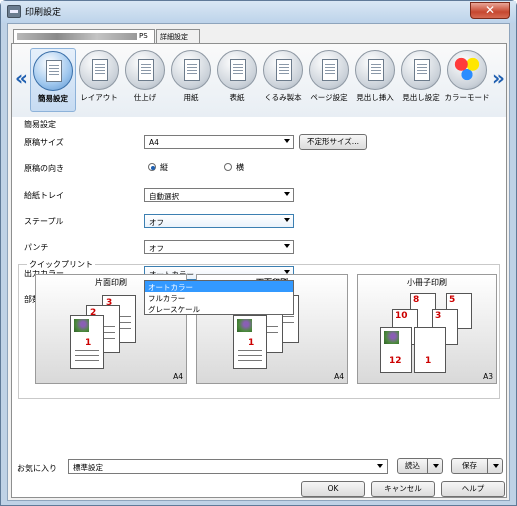 The width and height of the screenshot is (517, 506). Describe the element at coordinates (219, 286) in the screenshot. I see `color-option-auto: オートカラー` at that location.